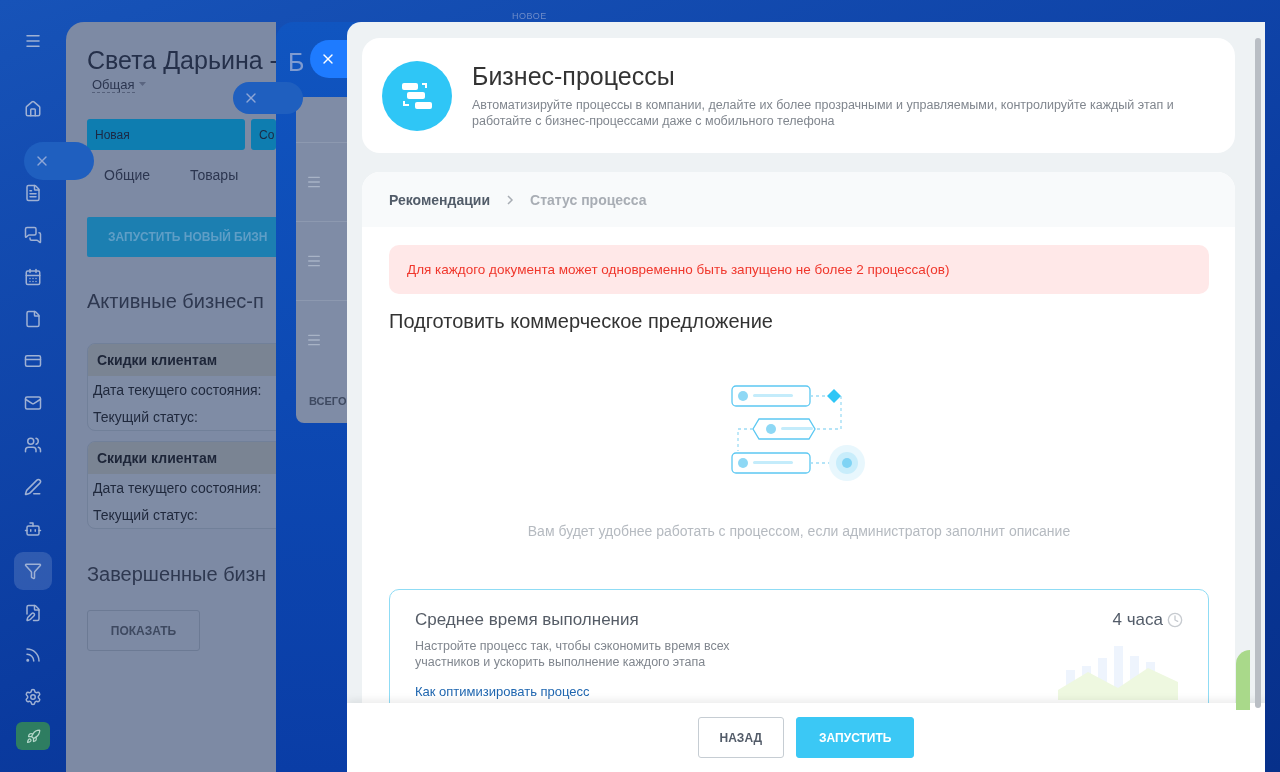 This screenshot has height=772, width=1280. What do you see at coordinates (176, 301) in the screenshot?
I see `section-heading: Активные бизнес-п` at bounding box center [176, 301].